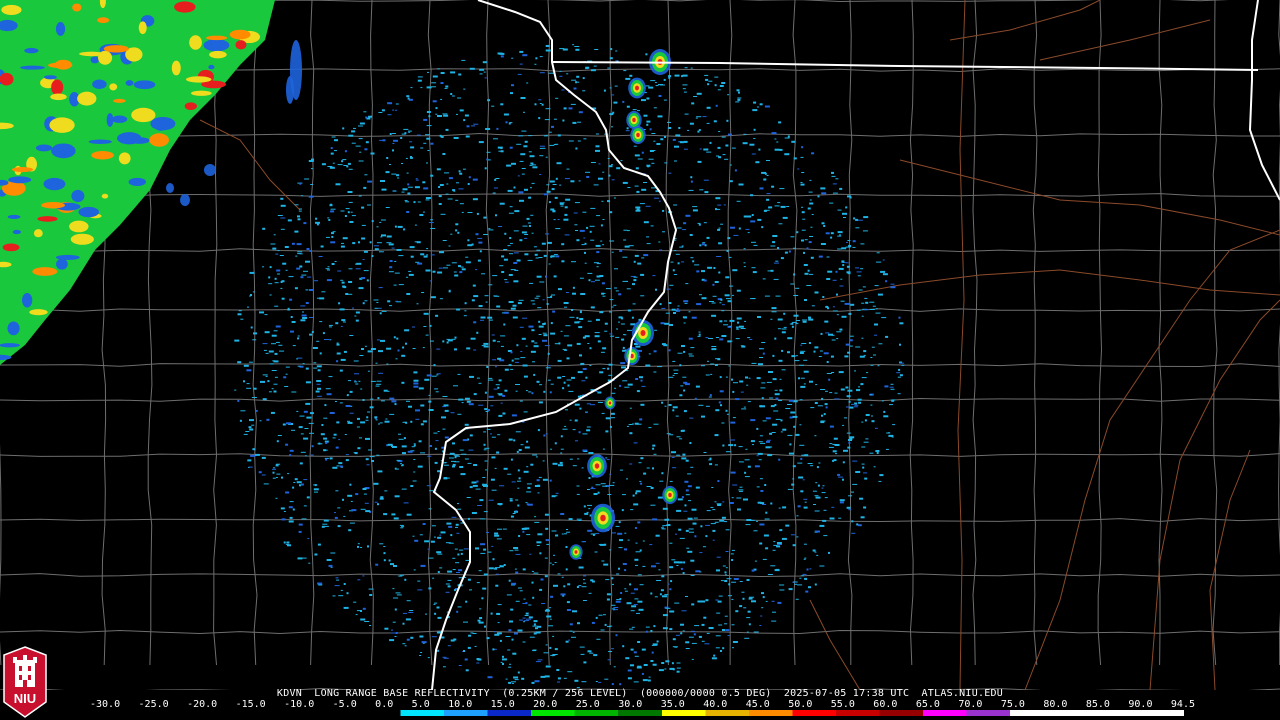 This screenshot has height=720, width=1280. What do you see at coordinates (344, 704) in the screenshot?
I see `colorbar-tick: -5.0` at bounding box center [344, 704].